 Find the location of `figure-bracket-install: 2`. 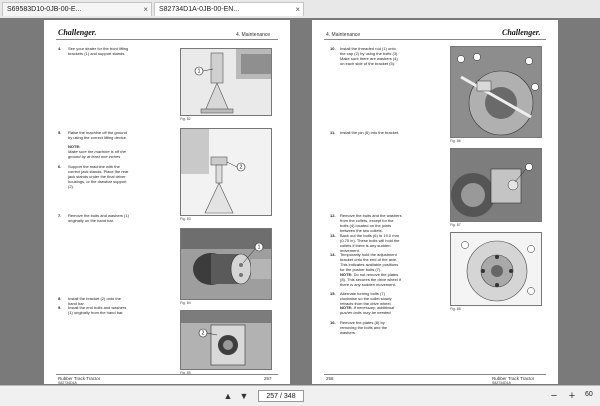

figure-bracket-install: 2 is located at coordinates (226, 340).